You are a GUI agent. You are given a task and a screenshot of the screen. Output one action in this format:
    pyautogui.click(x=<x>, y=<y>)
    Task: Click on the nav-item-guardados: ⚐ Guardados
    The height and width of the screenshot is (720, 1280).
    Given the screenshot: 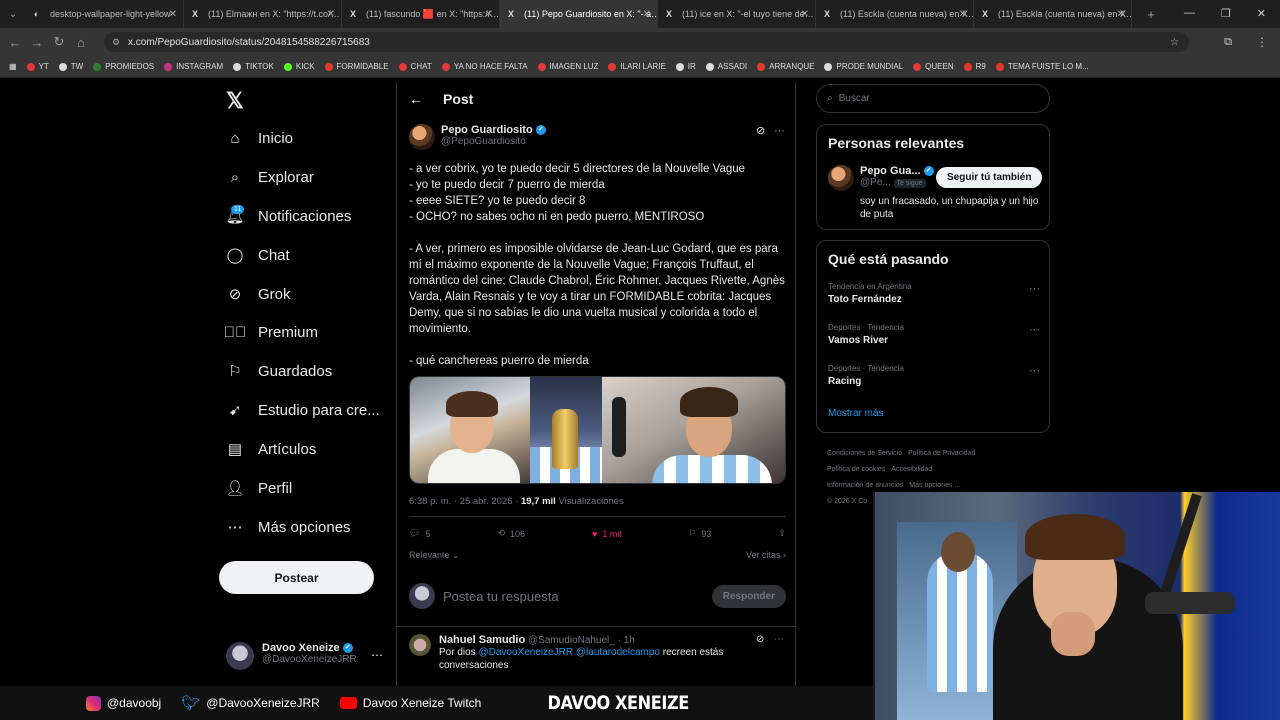 What is the action you would take?
    pyautogui.click(x=279, y=371)
    